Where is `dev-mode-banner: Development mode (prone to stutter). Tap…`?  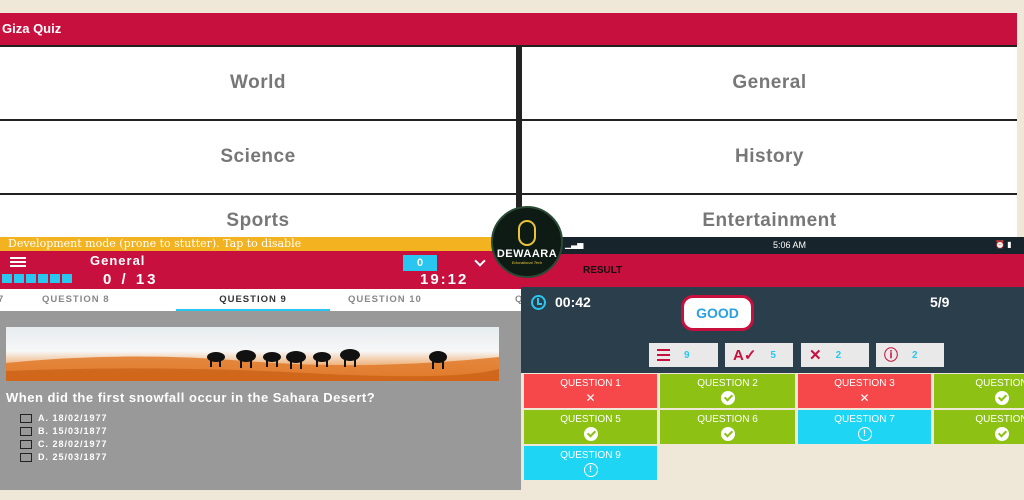
dev-mode-banner: Development mode (prone to stutter). Tap… is located at coordinates (260, 244).